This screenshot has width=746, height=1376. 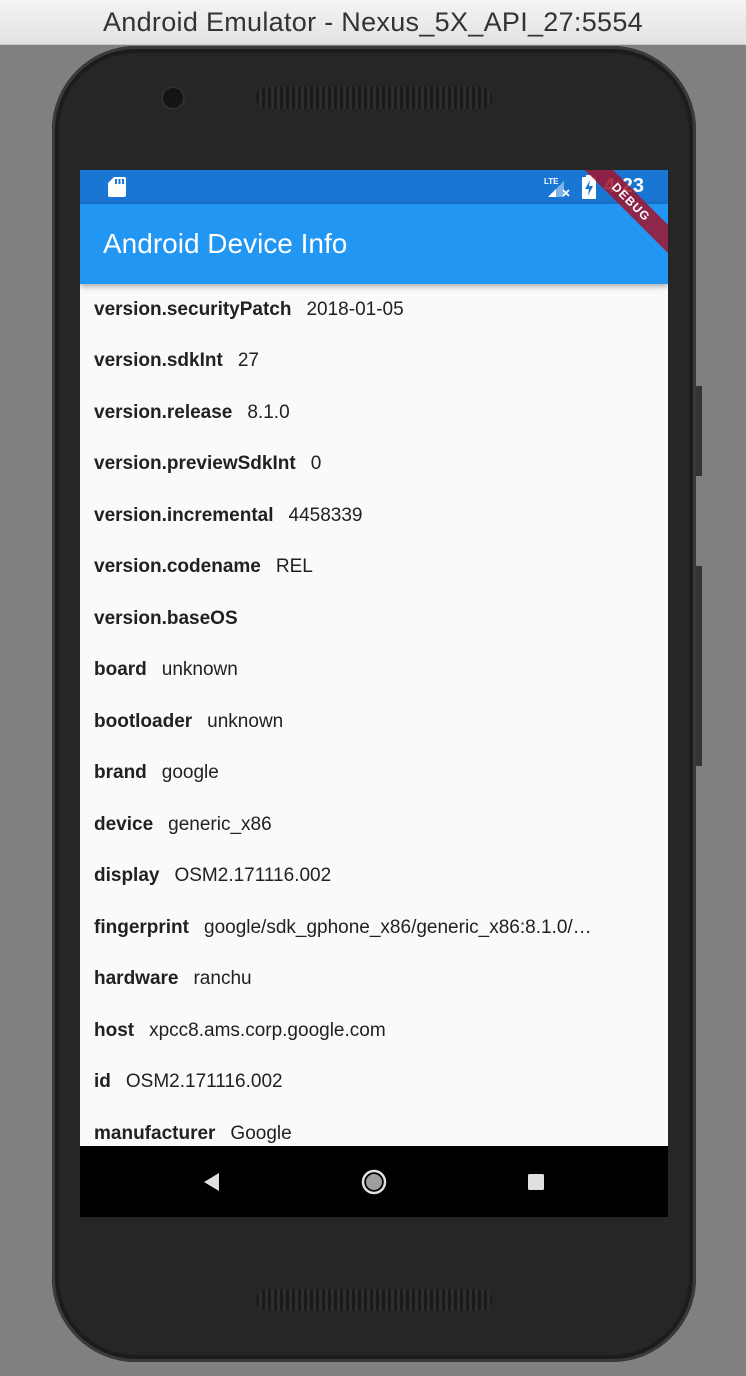 What do you see at coordinates (143, 721) in the screenshot?
I see `info-key: bootloader` at bounding box center [143, 721].